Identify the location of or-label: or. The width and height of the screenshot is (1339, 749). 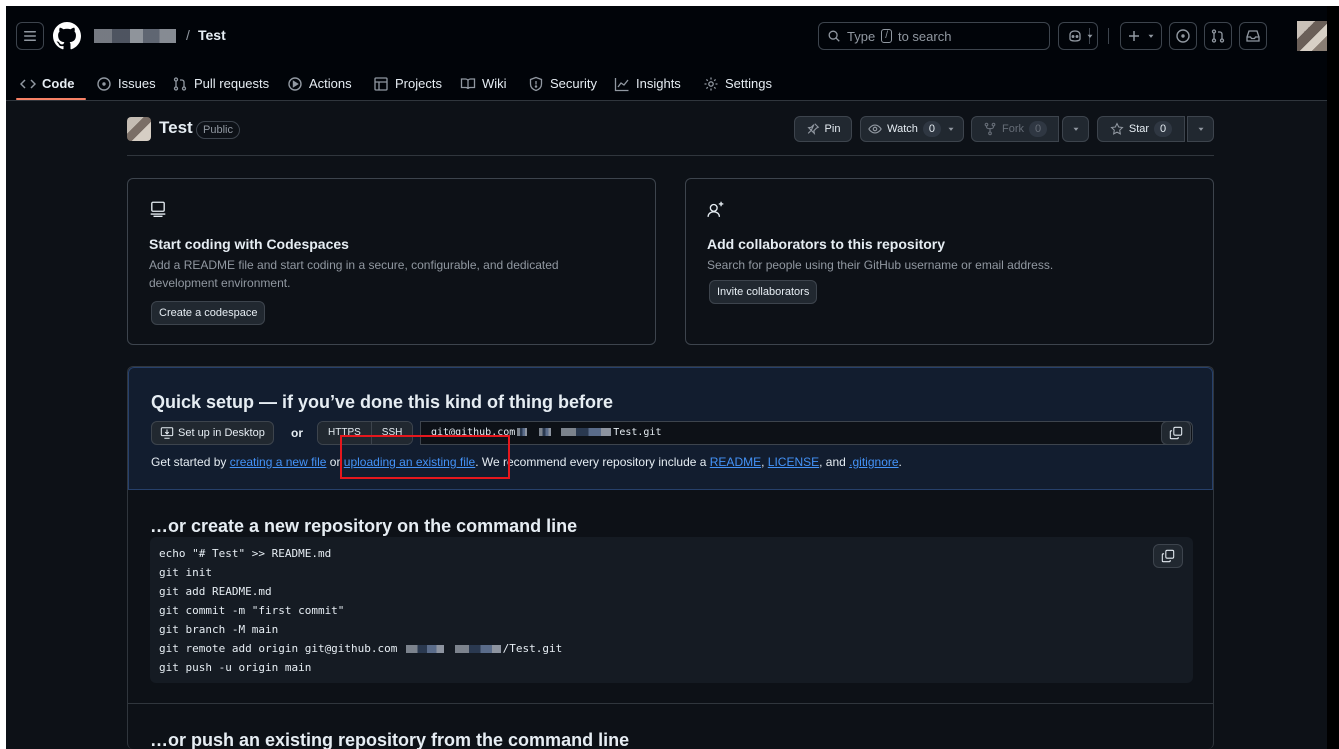
(297, 433).